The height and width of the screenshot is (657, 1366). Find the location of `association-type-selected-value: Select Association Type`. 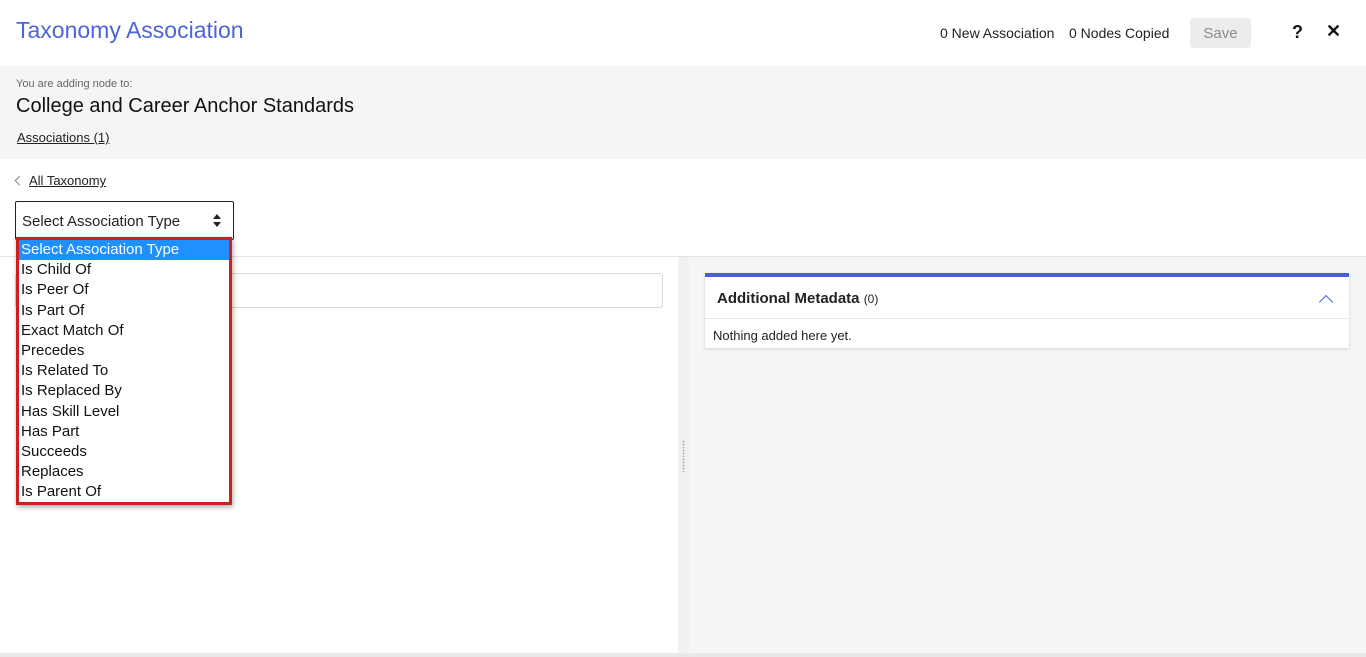

association-type-selected-value: Select Association Type is located at coordinates (101, 221).